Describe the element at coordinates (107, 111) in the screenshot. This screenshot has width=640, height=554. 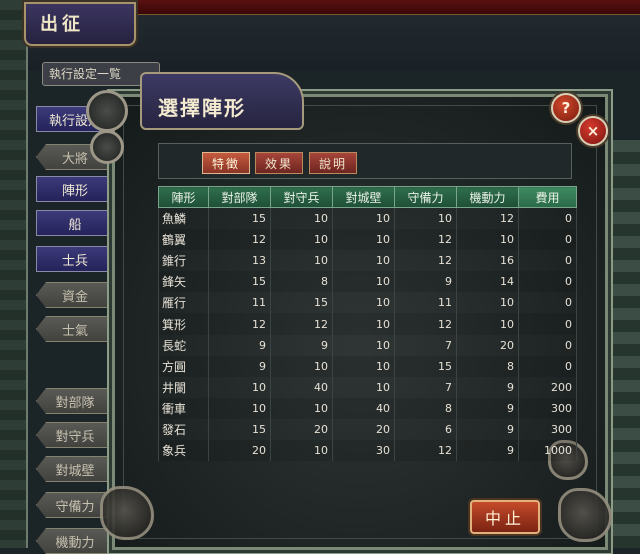
I see `dragon-ornament-icon` at that location.